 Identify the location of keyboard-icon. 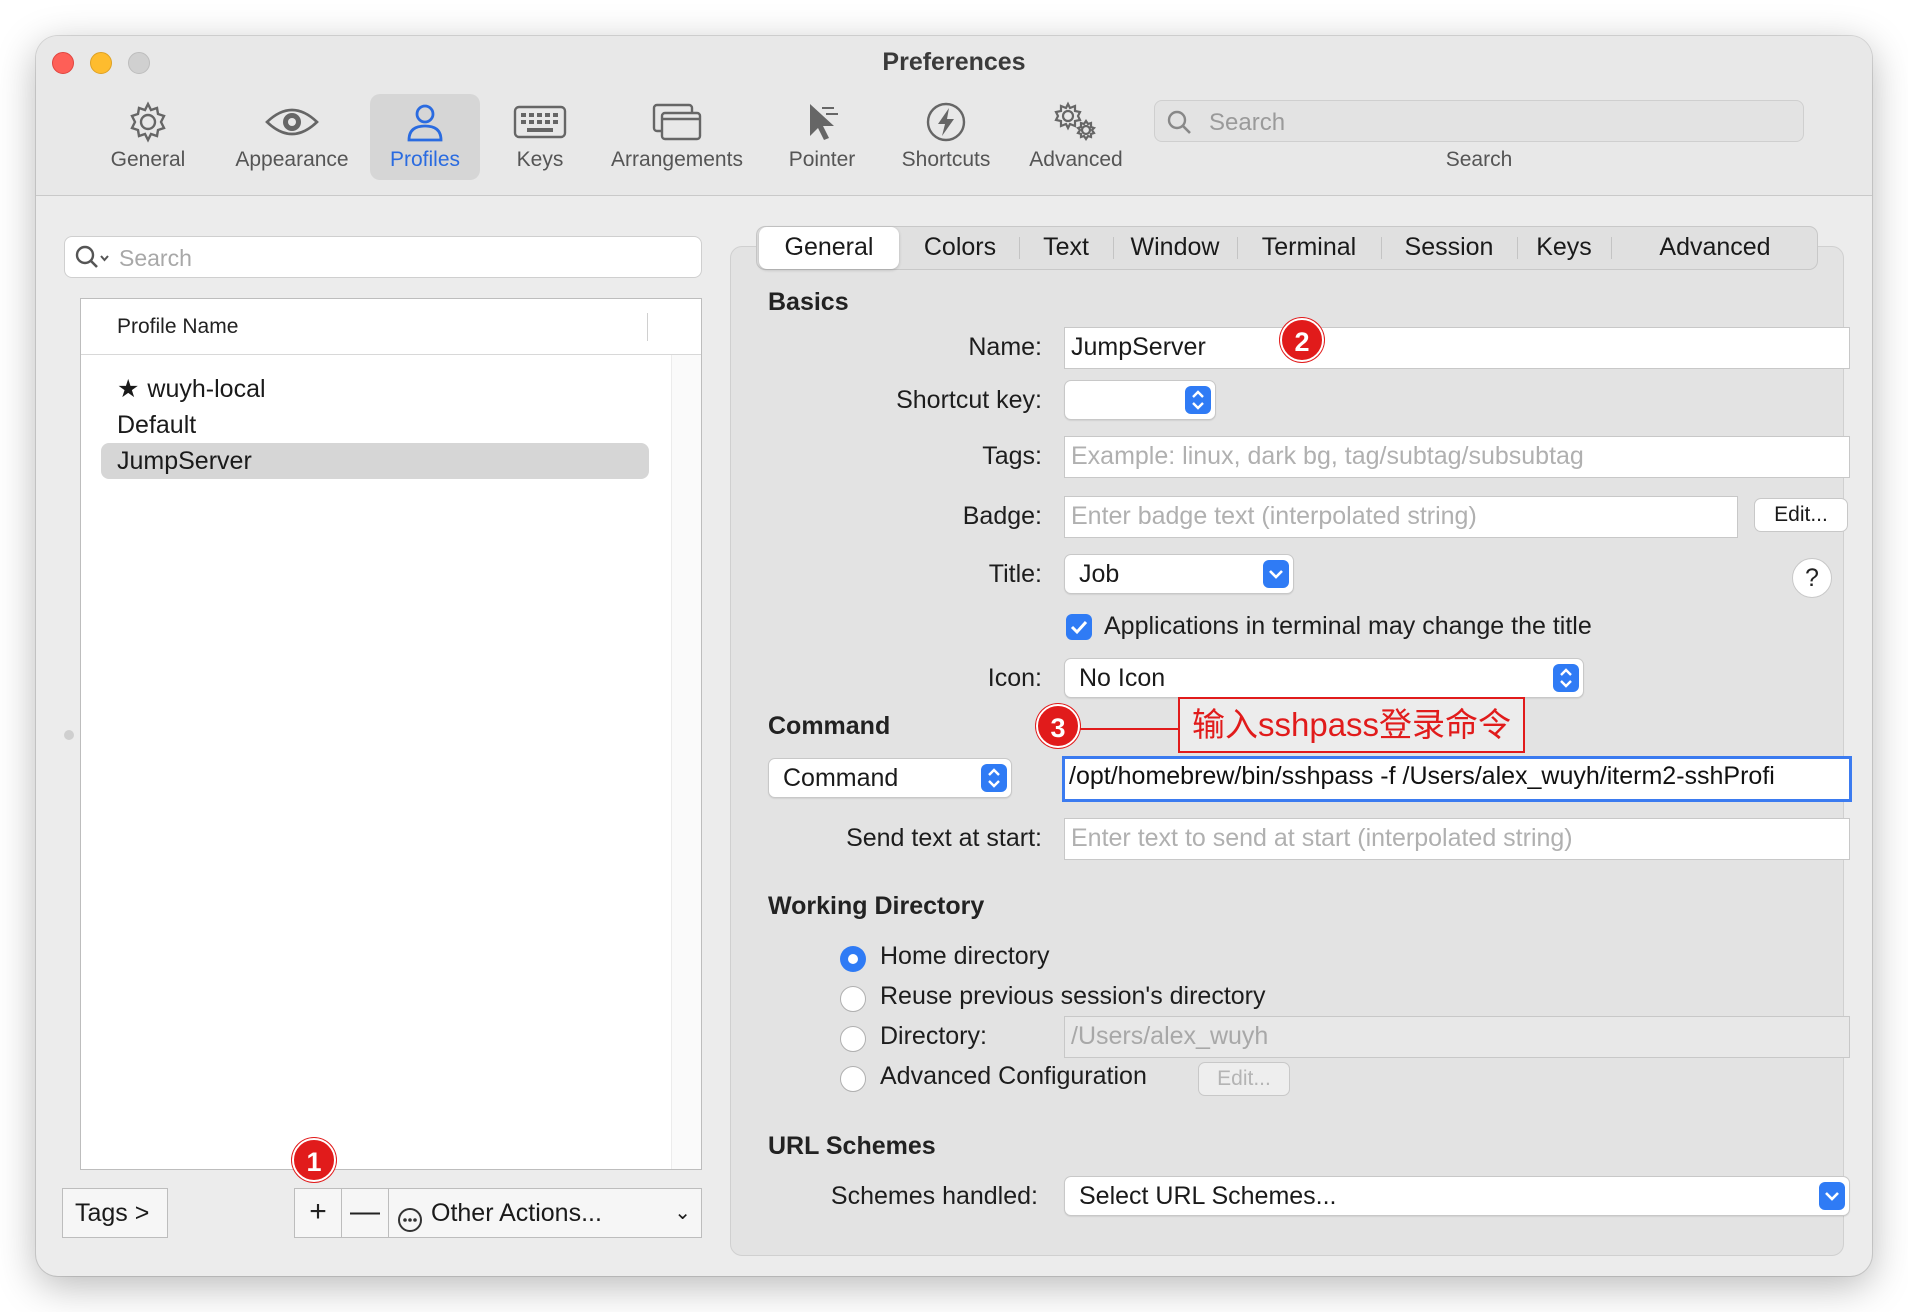
(540, 122).